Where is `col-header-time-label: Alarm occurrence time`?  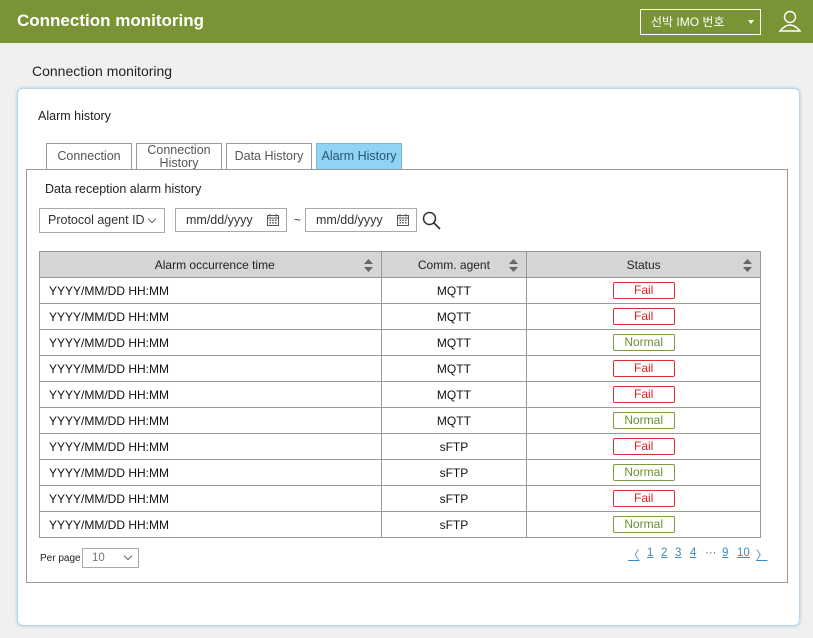
col-header-time-label: Alarm occurrence time is located at coordinates (214, 264).